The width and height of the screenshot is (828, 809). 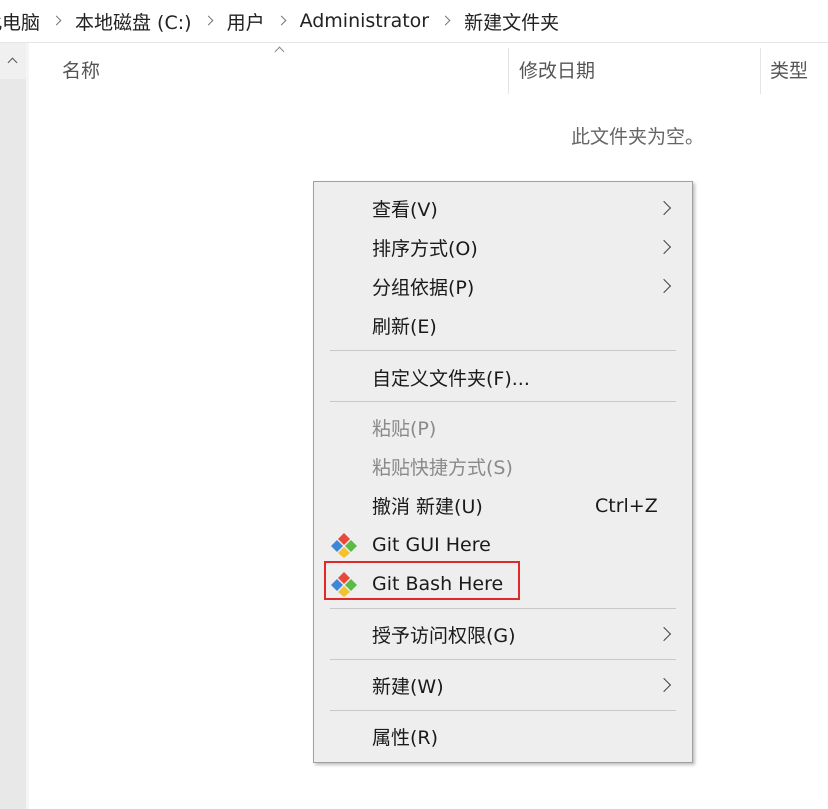 I want to click on sort-ascending-icon, so click(x=279, y=51).